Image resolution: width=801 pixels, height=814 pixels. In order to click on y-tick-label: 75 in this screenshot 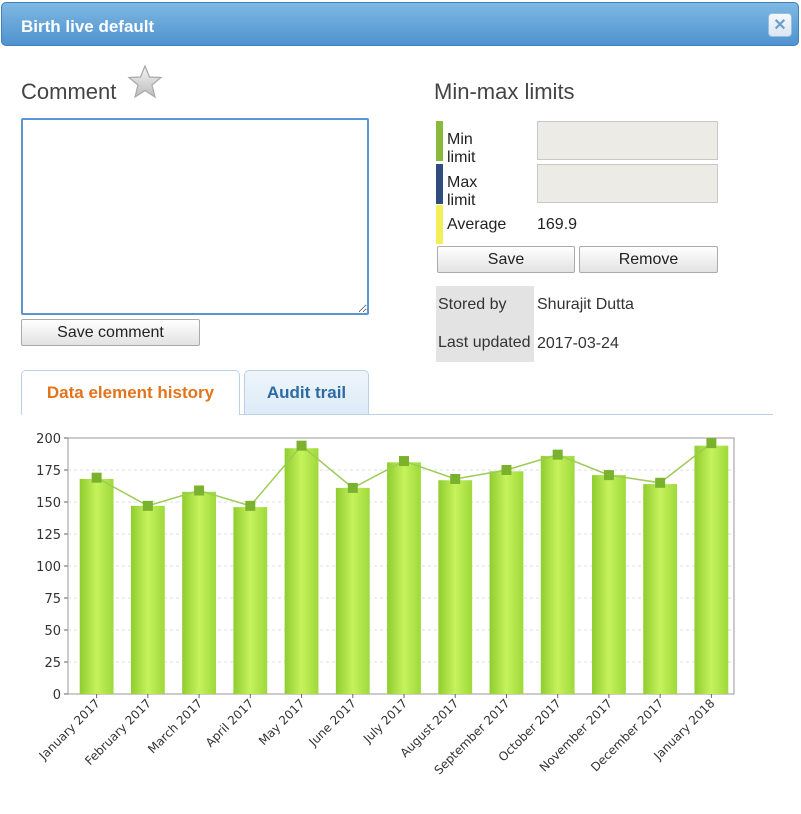, I will do `click(52, 599)`.